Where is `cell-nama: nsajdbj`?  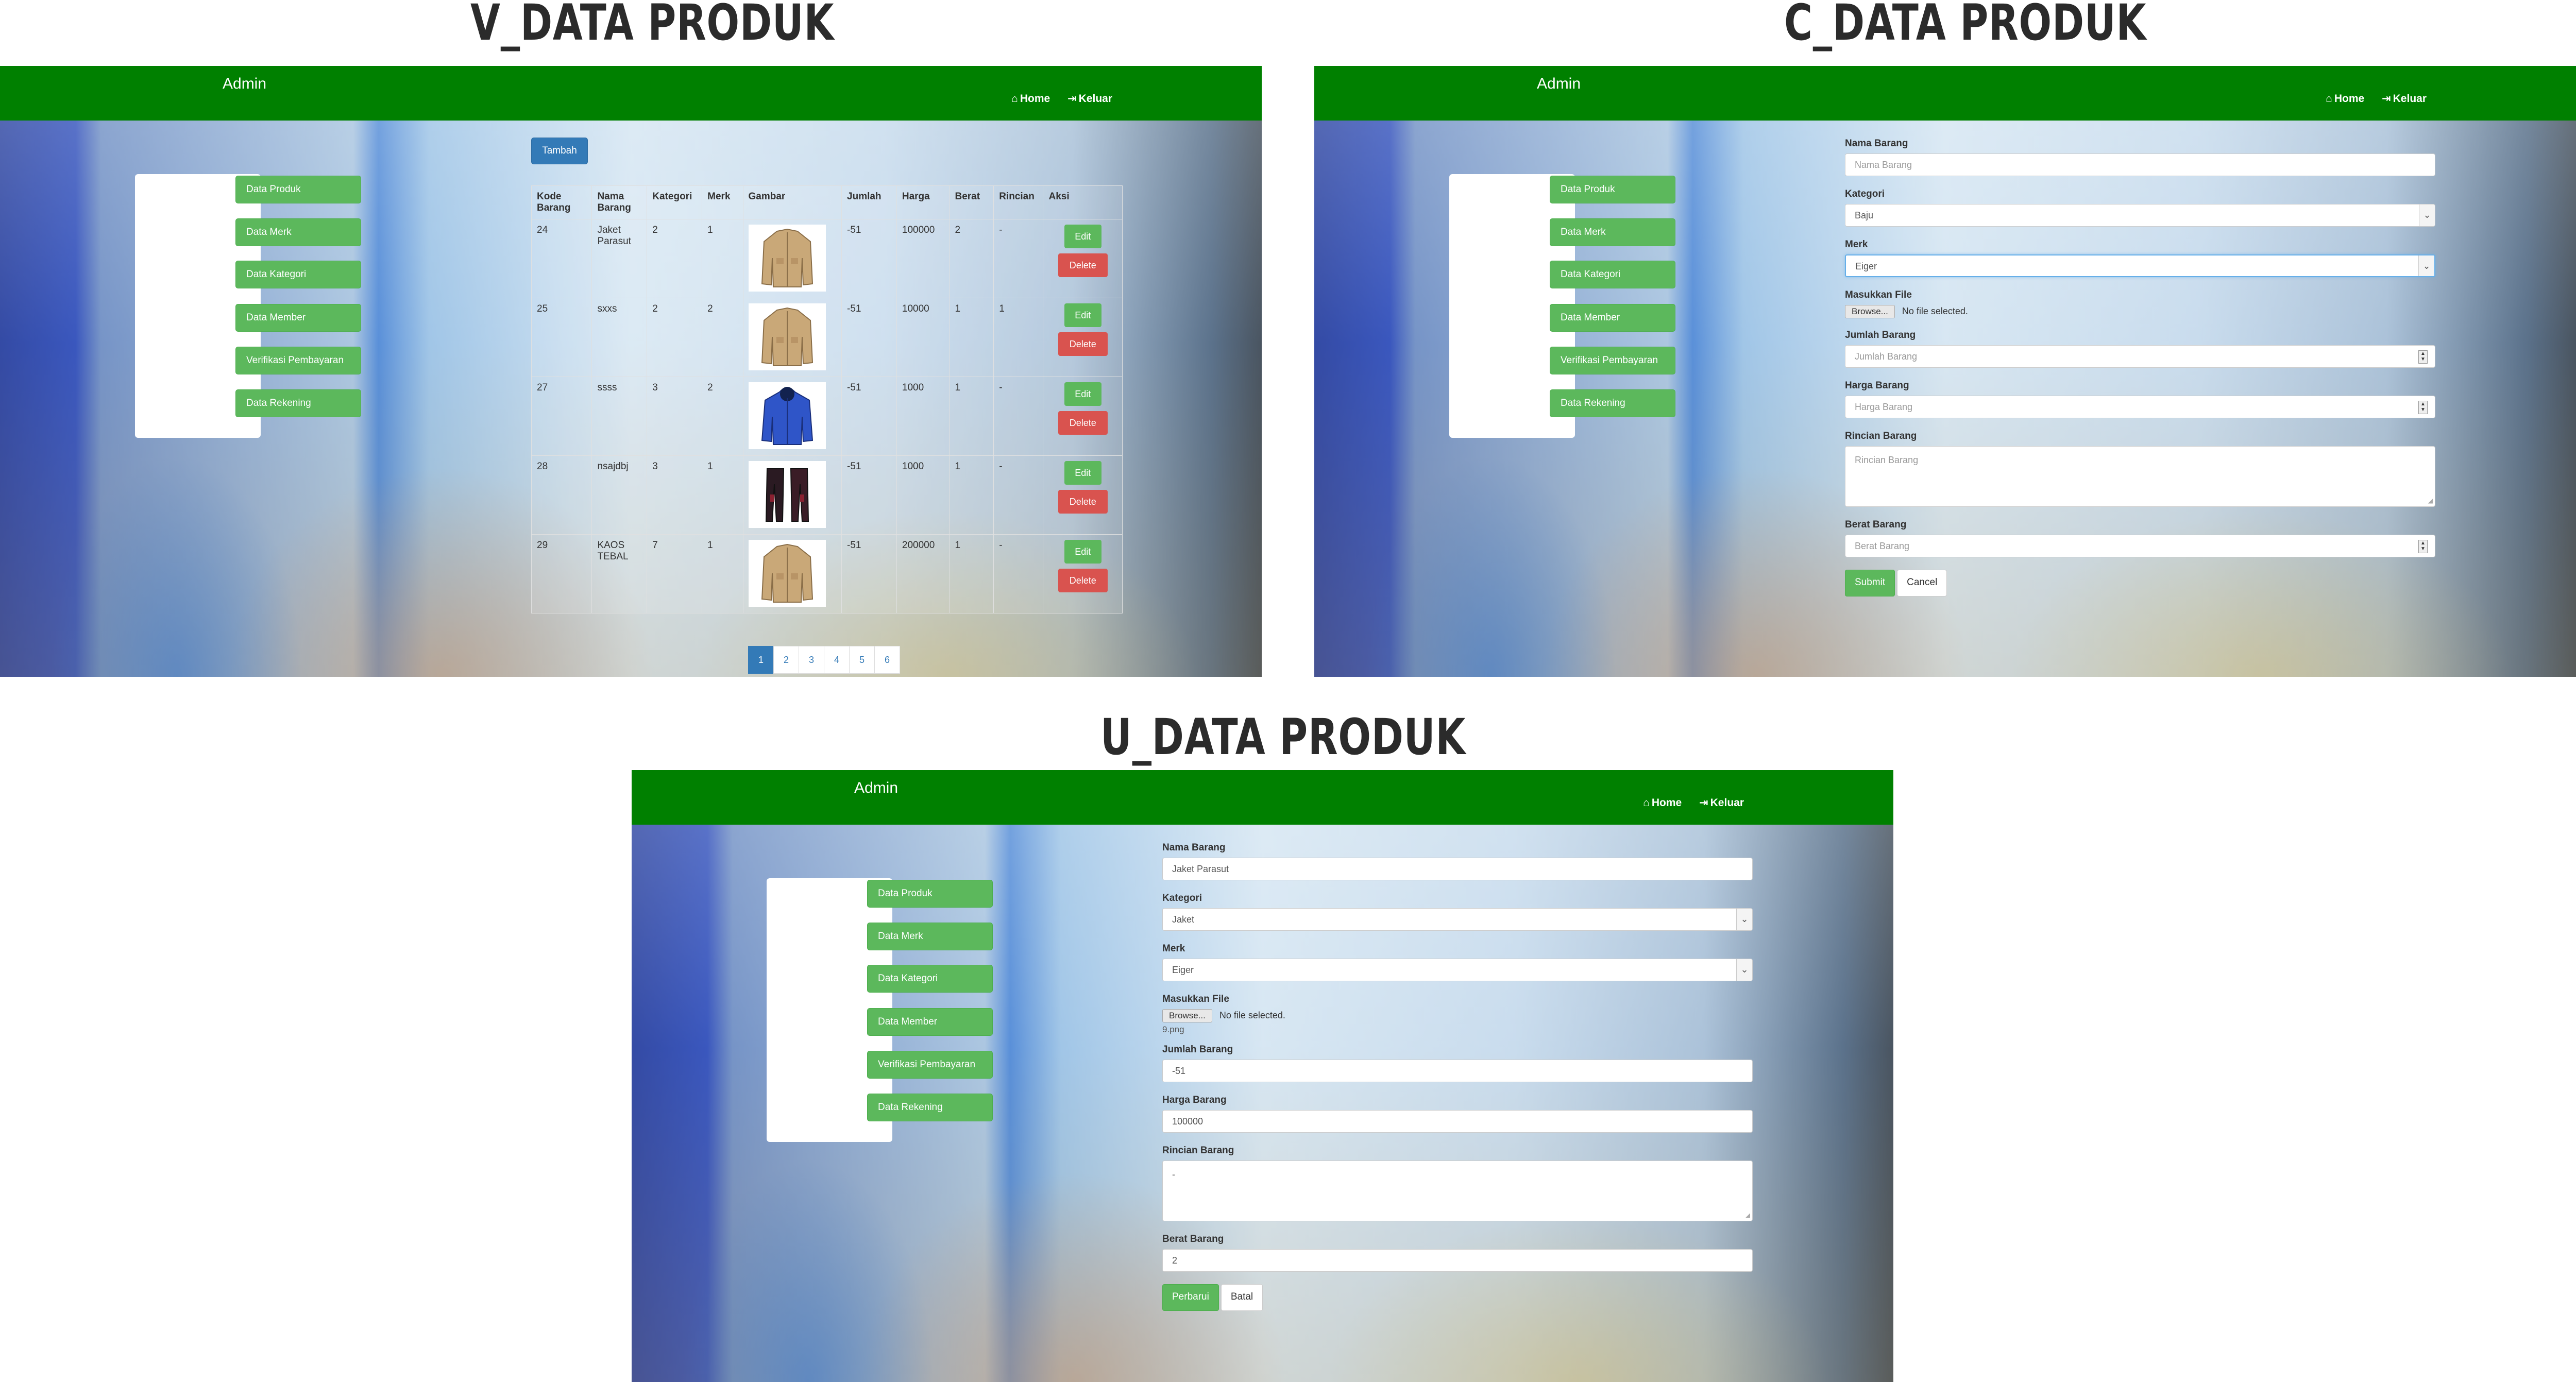 cell-nama: nsajdbj is located at coordinates (619, 495).